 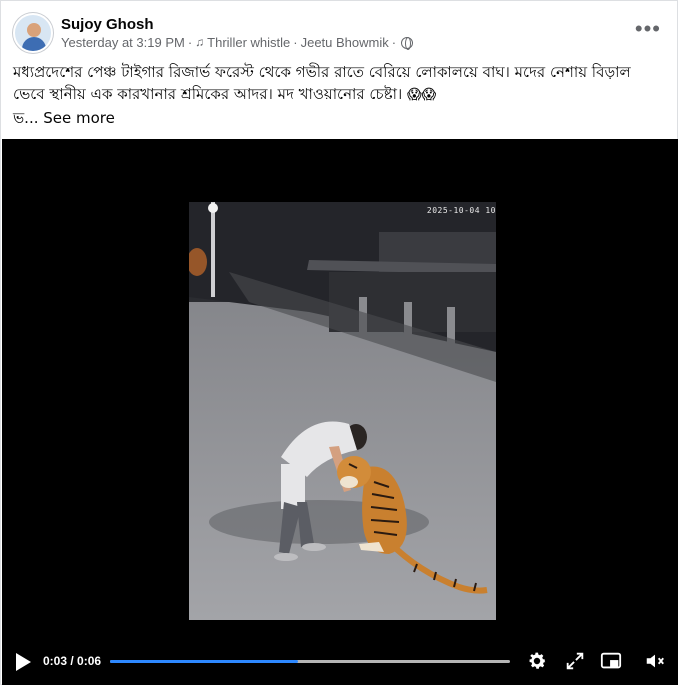 What do you see at coordinates (79, 118) in the screenshot?
I see `see-more-link: See more` at bounding box center [79, 118].